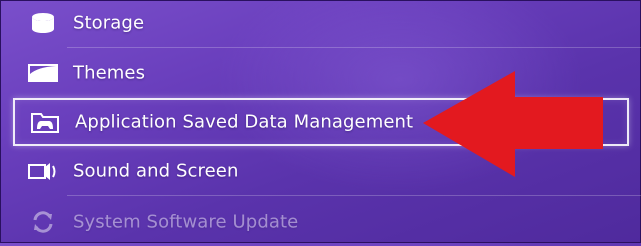 Image resolution: width=641 pixels, height=246 pixels. Describe the element at coordinates (43, 23) in the screenshot. I see `storage-icon` at that location.